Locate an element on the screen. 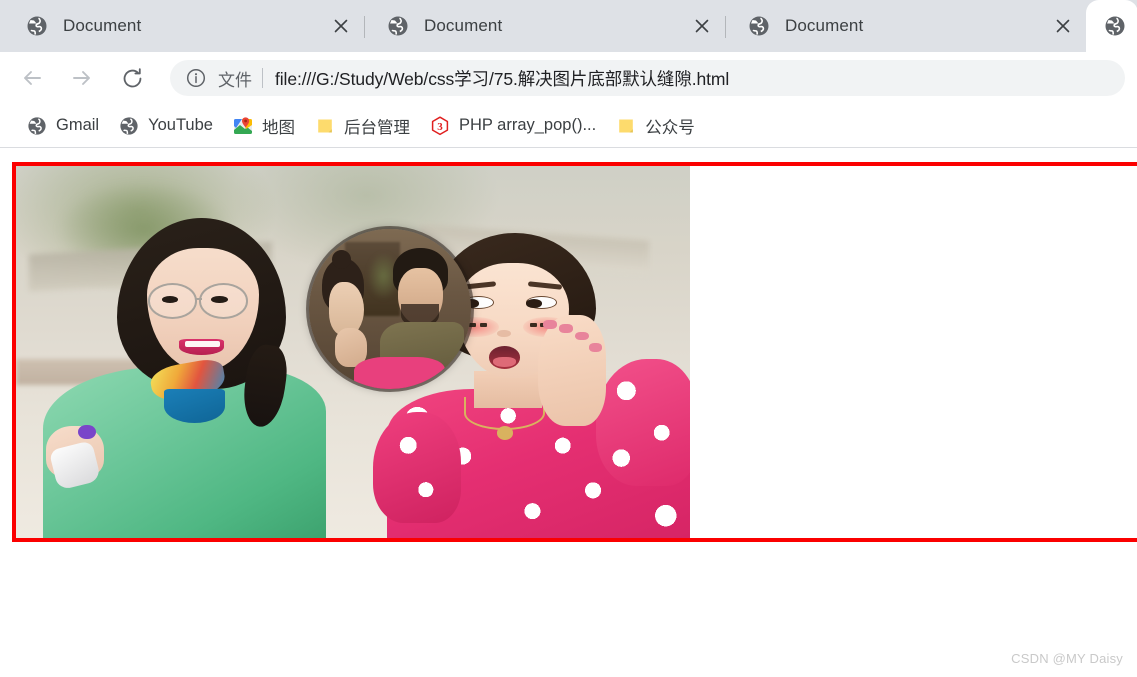  photo-left-subject-eye-left is located at coordinates (169, 299).